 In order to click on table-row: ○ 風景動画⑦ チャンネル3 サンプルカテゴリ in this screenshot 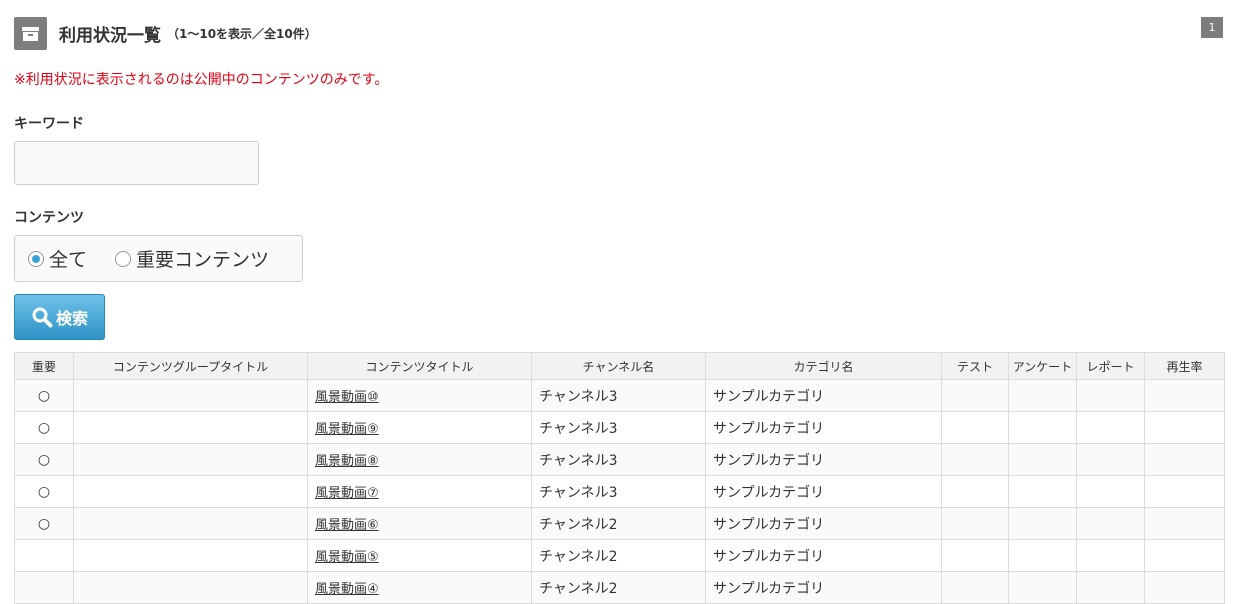, I will do `click(619, 491)`.